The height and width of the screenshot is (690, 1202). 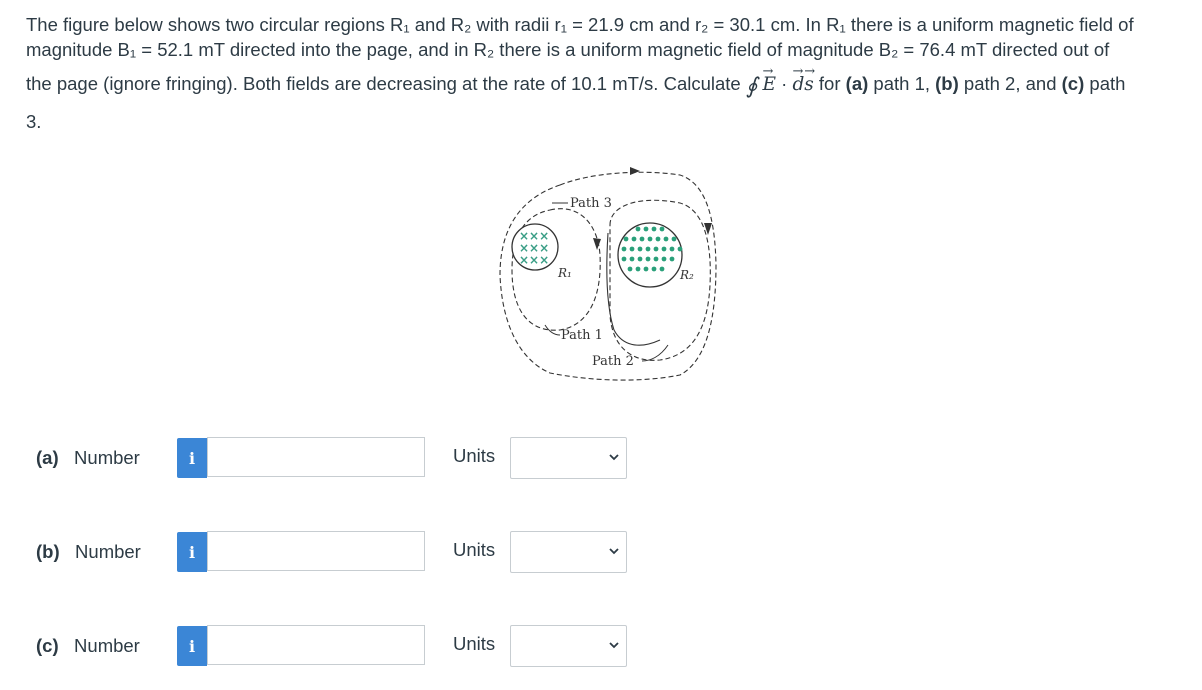 I want to click on part-b-tag: (b), so click(x=947, y=83).